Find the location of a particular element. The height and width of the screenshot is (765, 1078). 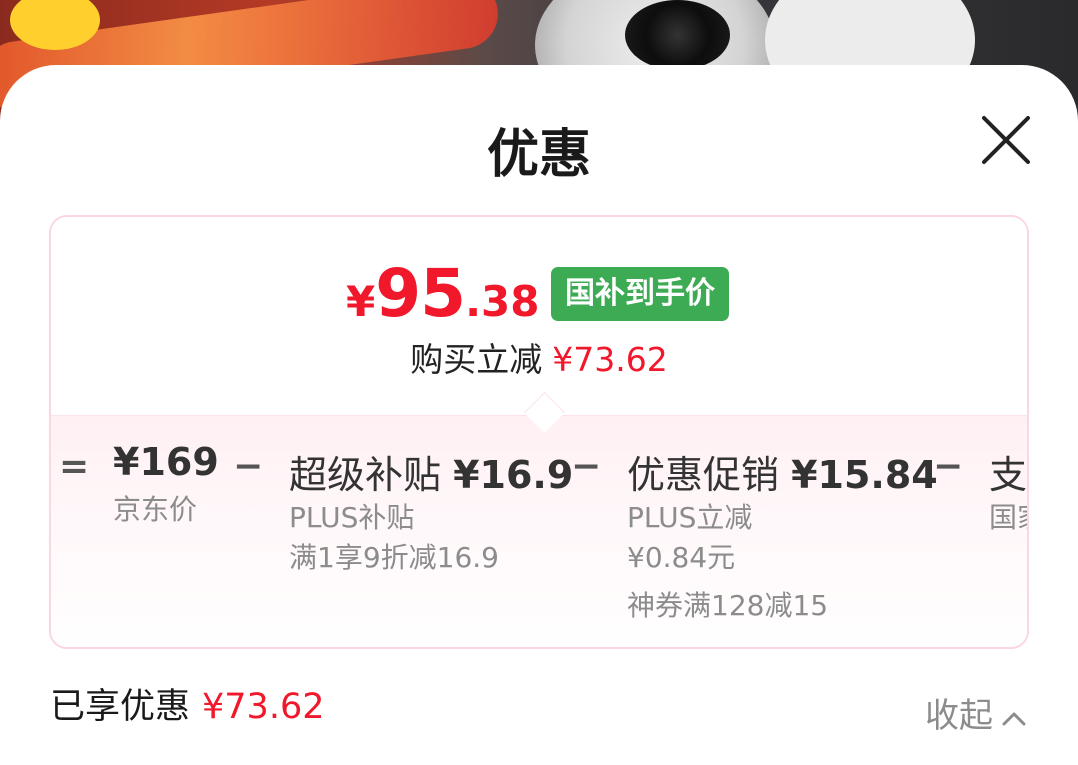

collapse-label: 收起 is located at coordinates (959, 716).